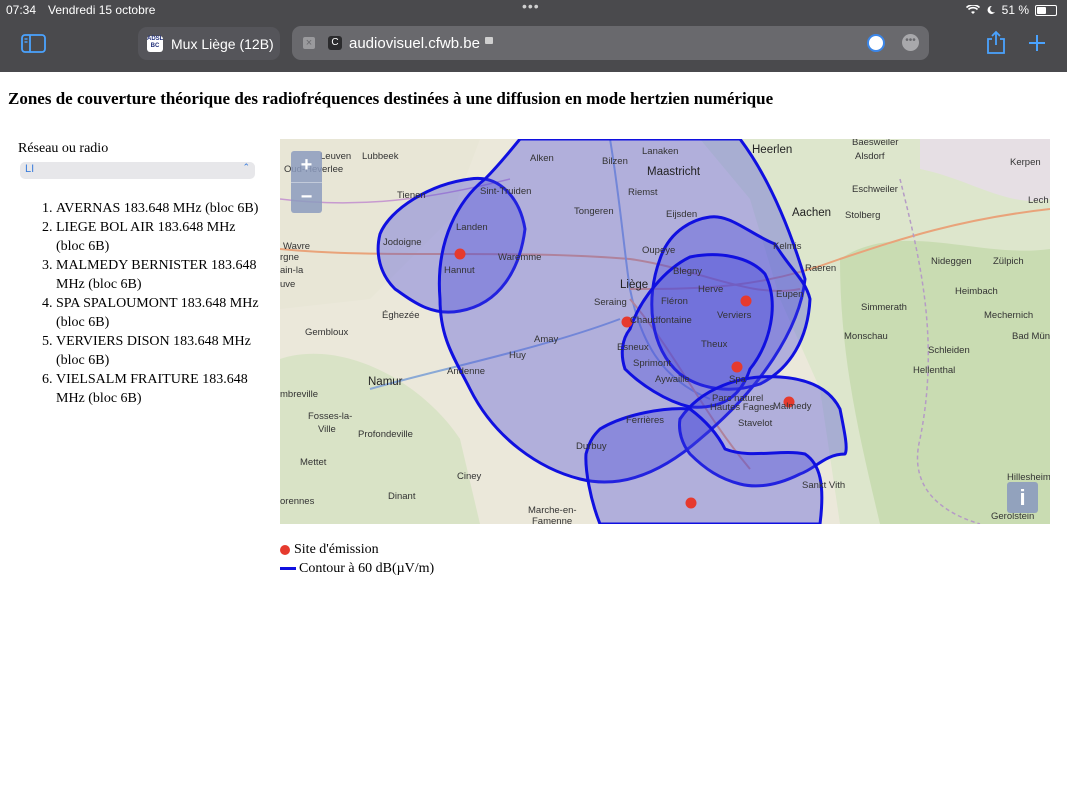 This screenshot has width=1067, height=800. What do you see at coordinates (33, 43) in the screenshot?
I see `sidebar-toggle-icon` at bounding box center [33, 43].